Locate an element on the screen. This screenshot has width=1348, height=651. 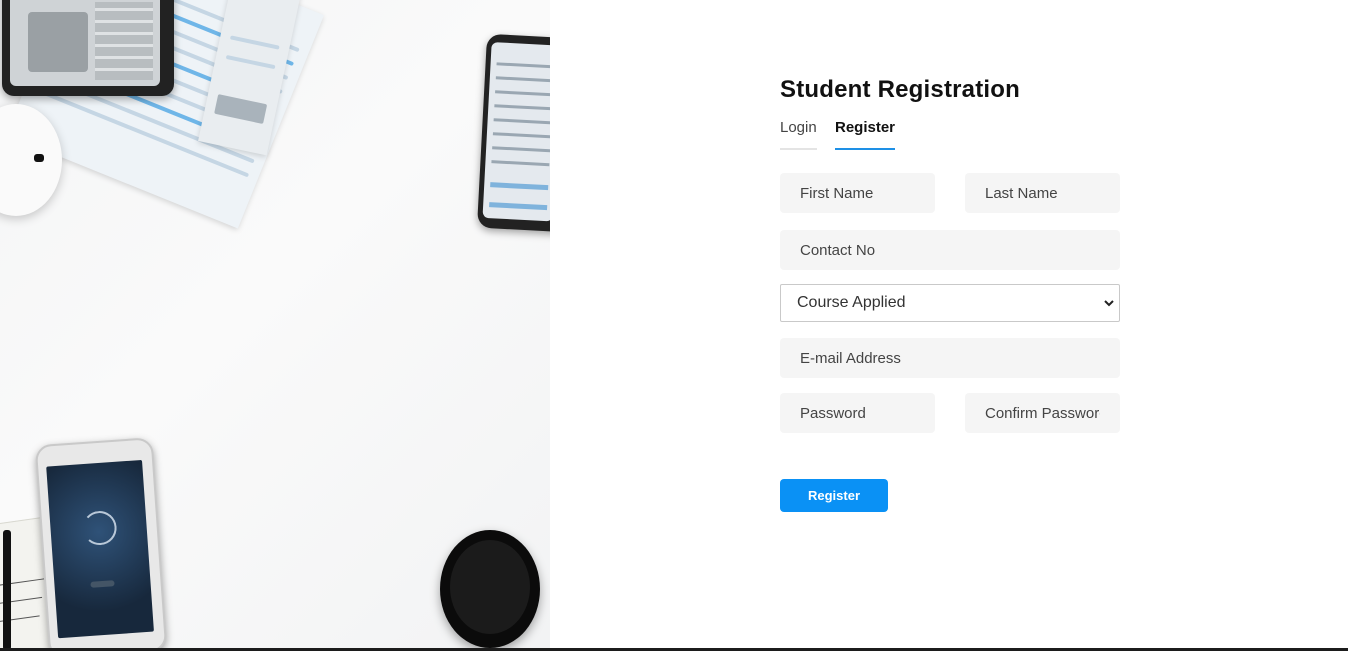
last-name-field is located at coordinates (1042, 193).